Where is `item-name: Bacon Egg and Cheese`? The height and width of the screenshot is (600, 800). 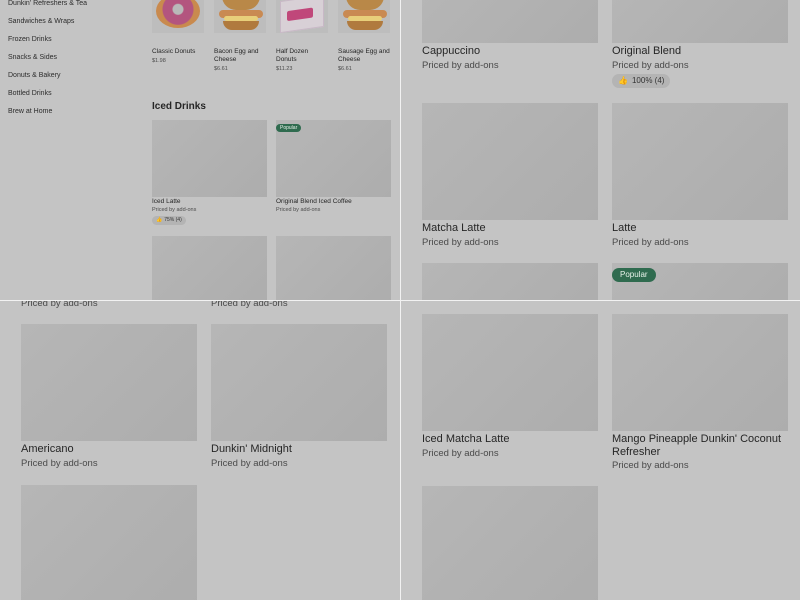
item-name: Bacon Egg and Cheese is located at coordinates (236, 55).